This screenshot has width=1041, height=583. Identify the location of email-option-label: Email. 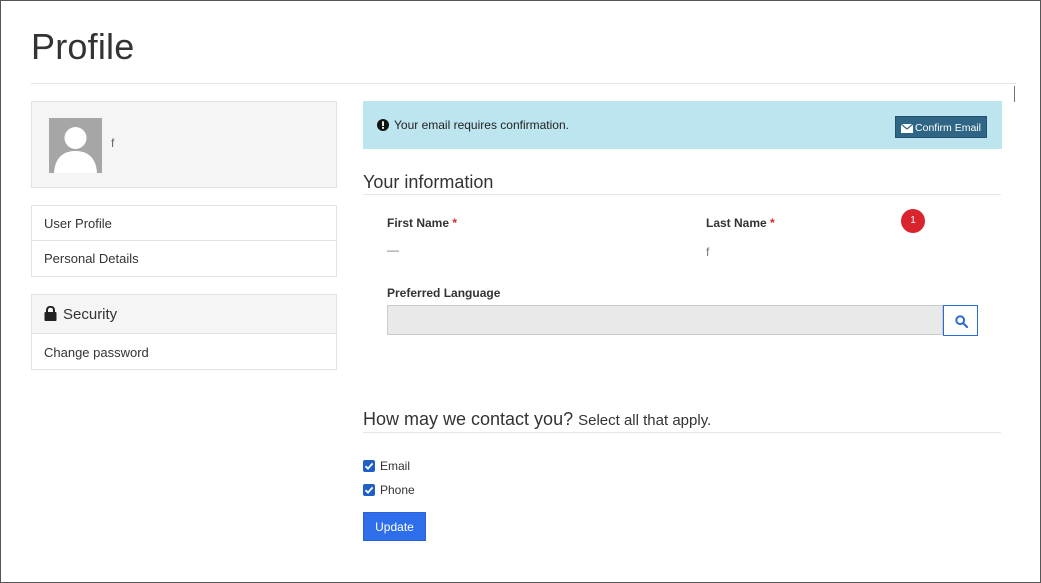
(395, 466).